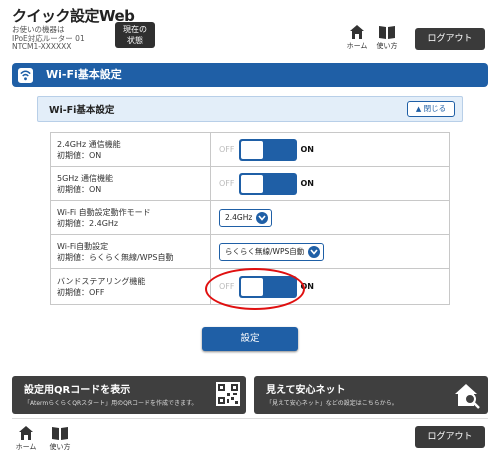 The width and height of the screenshot is (500, 476). I want to click on highlight-ring, so click(255, 289).